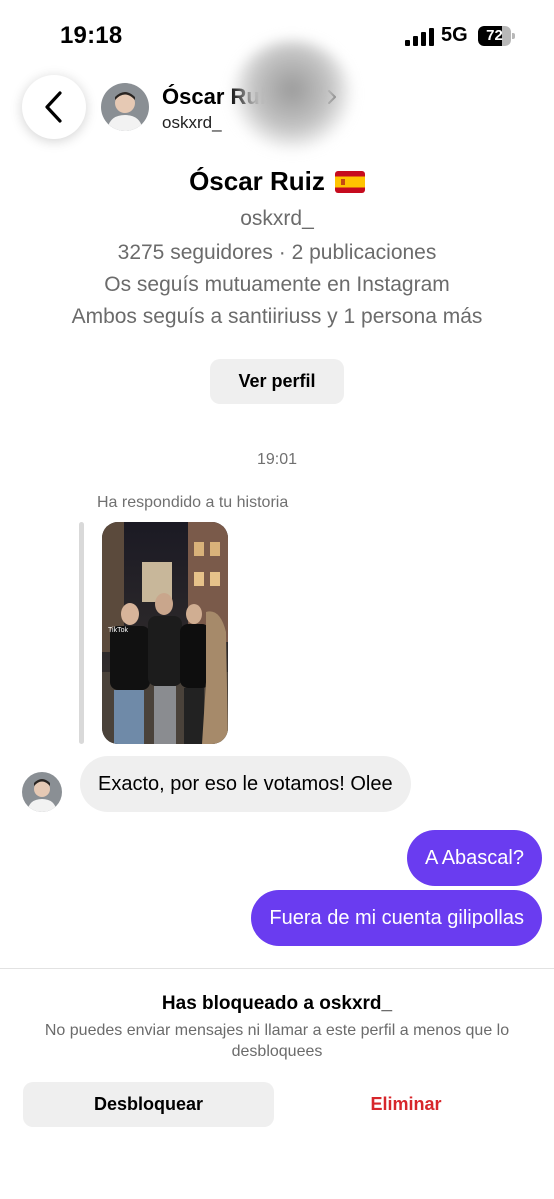 The width and height of the screenshot is (554, 1199). Describe the element at coordinates (454, 35) in the screenshot. I see `network-type: 5G` at that location.